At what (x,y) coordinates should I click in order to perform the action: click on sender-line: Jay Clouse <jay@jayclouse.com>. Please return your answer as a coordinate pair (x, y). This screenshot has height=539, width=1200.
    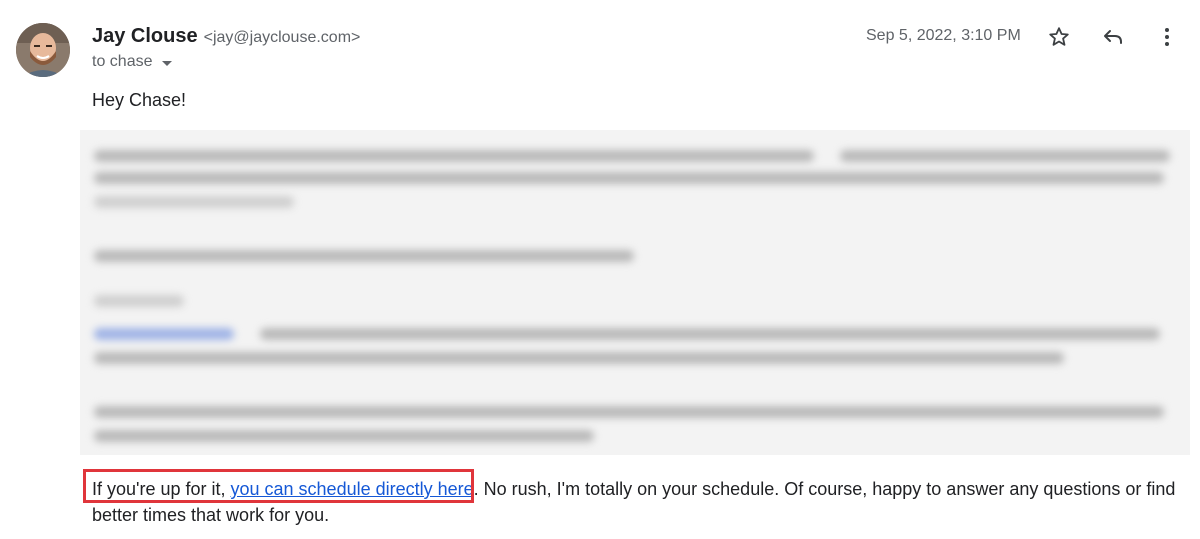
    Looking at the image, I should click on (226, 36).